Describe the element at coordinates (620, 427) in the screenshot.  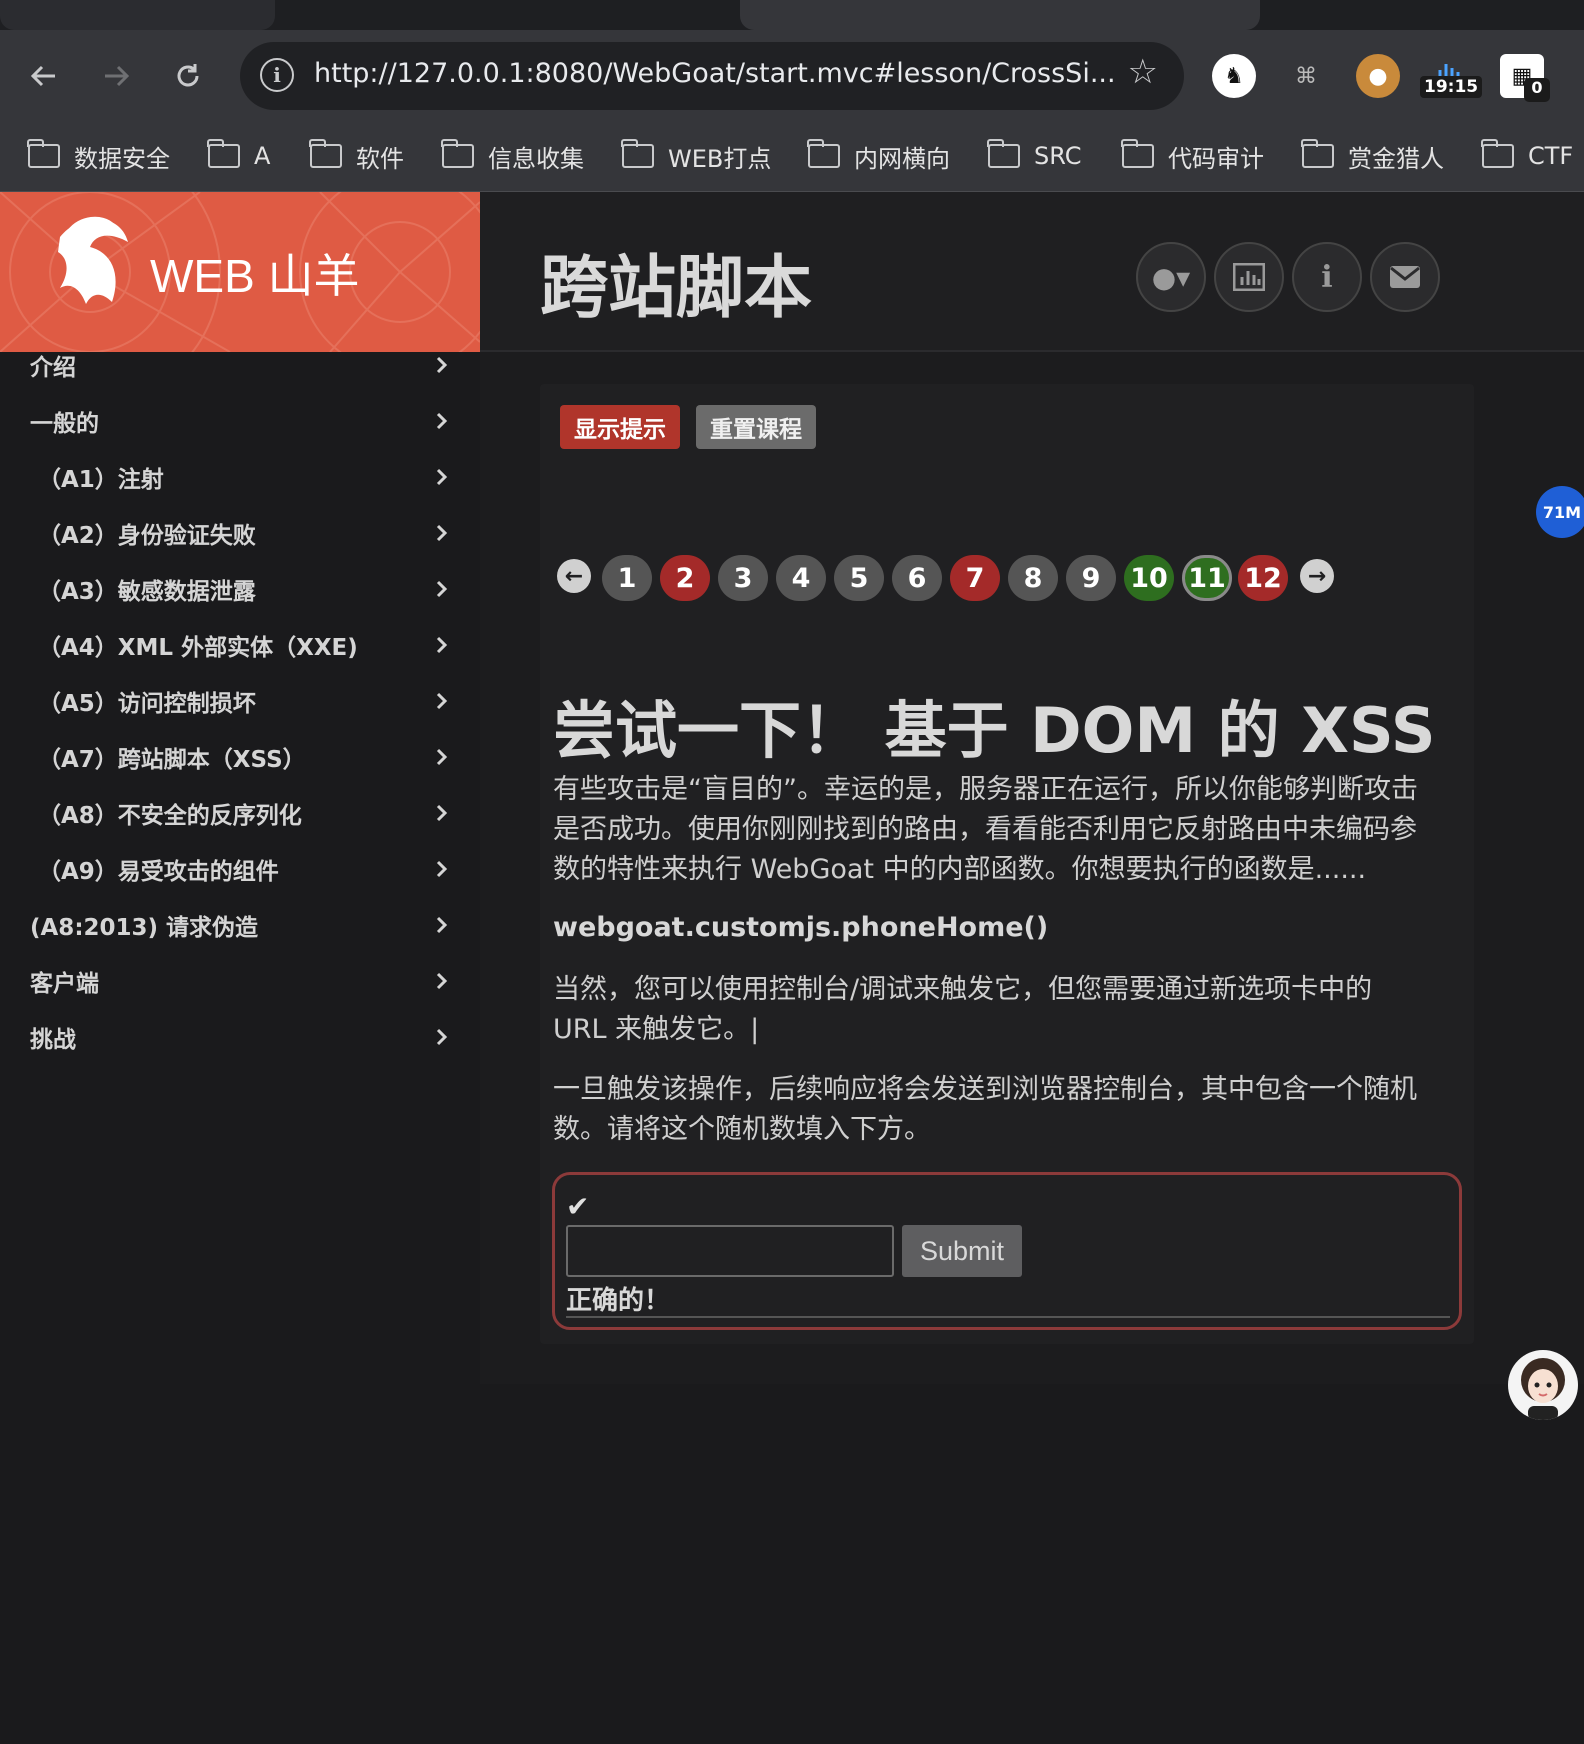
I see `show-hints-button: 显示提示` at that location.